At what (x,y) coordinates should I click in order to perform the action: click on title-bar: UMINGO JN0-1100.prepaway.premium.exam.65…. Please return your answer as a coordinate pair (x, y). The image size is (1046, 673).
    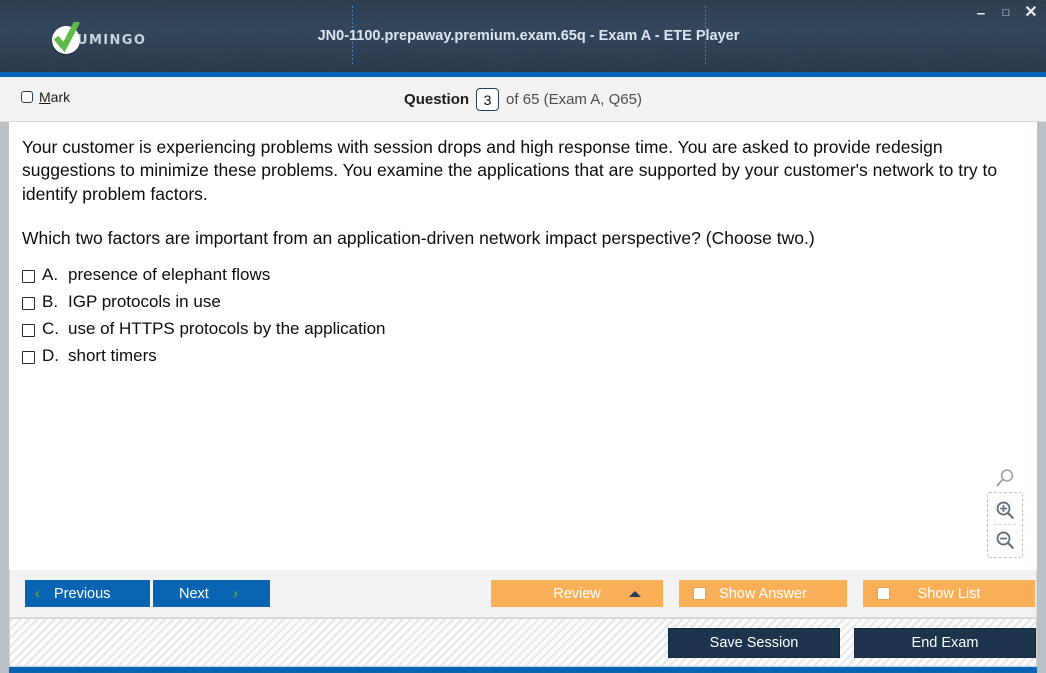
    Looking at the image, I should click on (523, 36).